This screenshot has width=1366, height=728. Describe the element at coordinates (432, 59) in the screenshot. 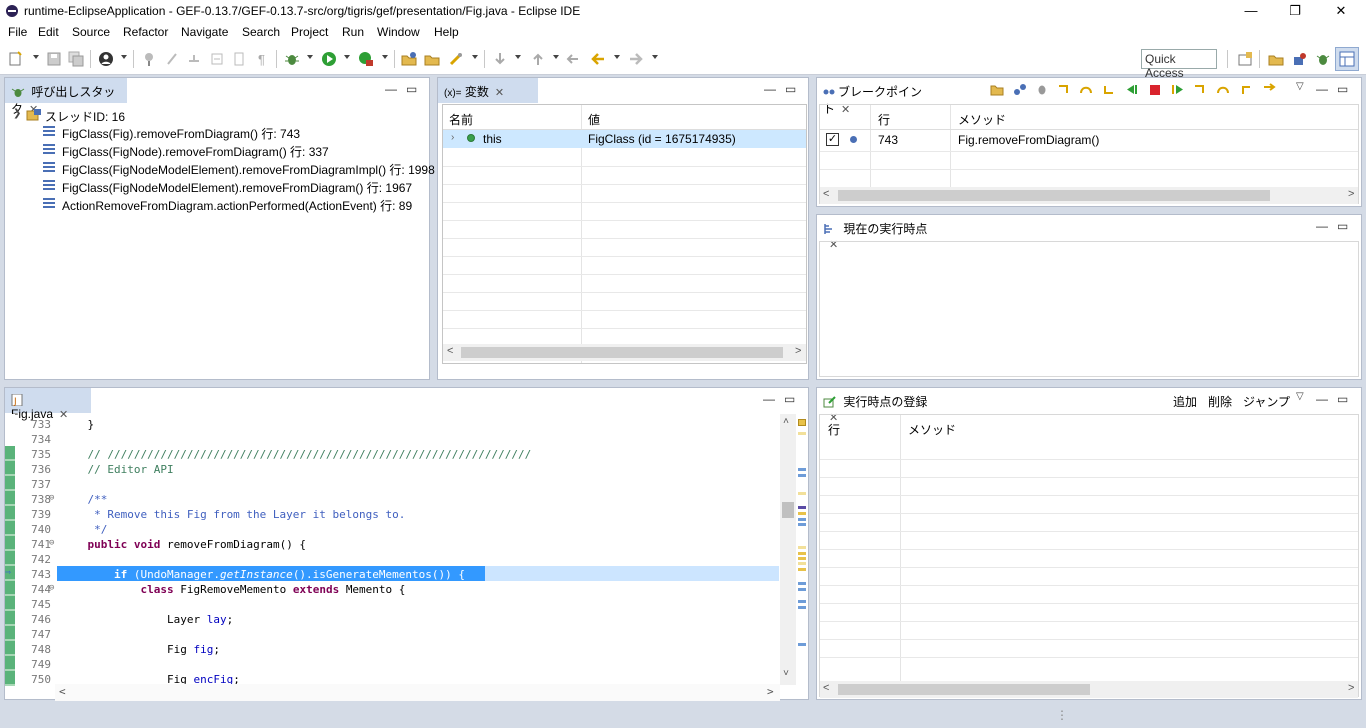

I see `open-folder-icon` at that location.